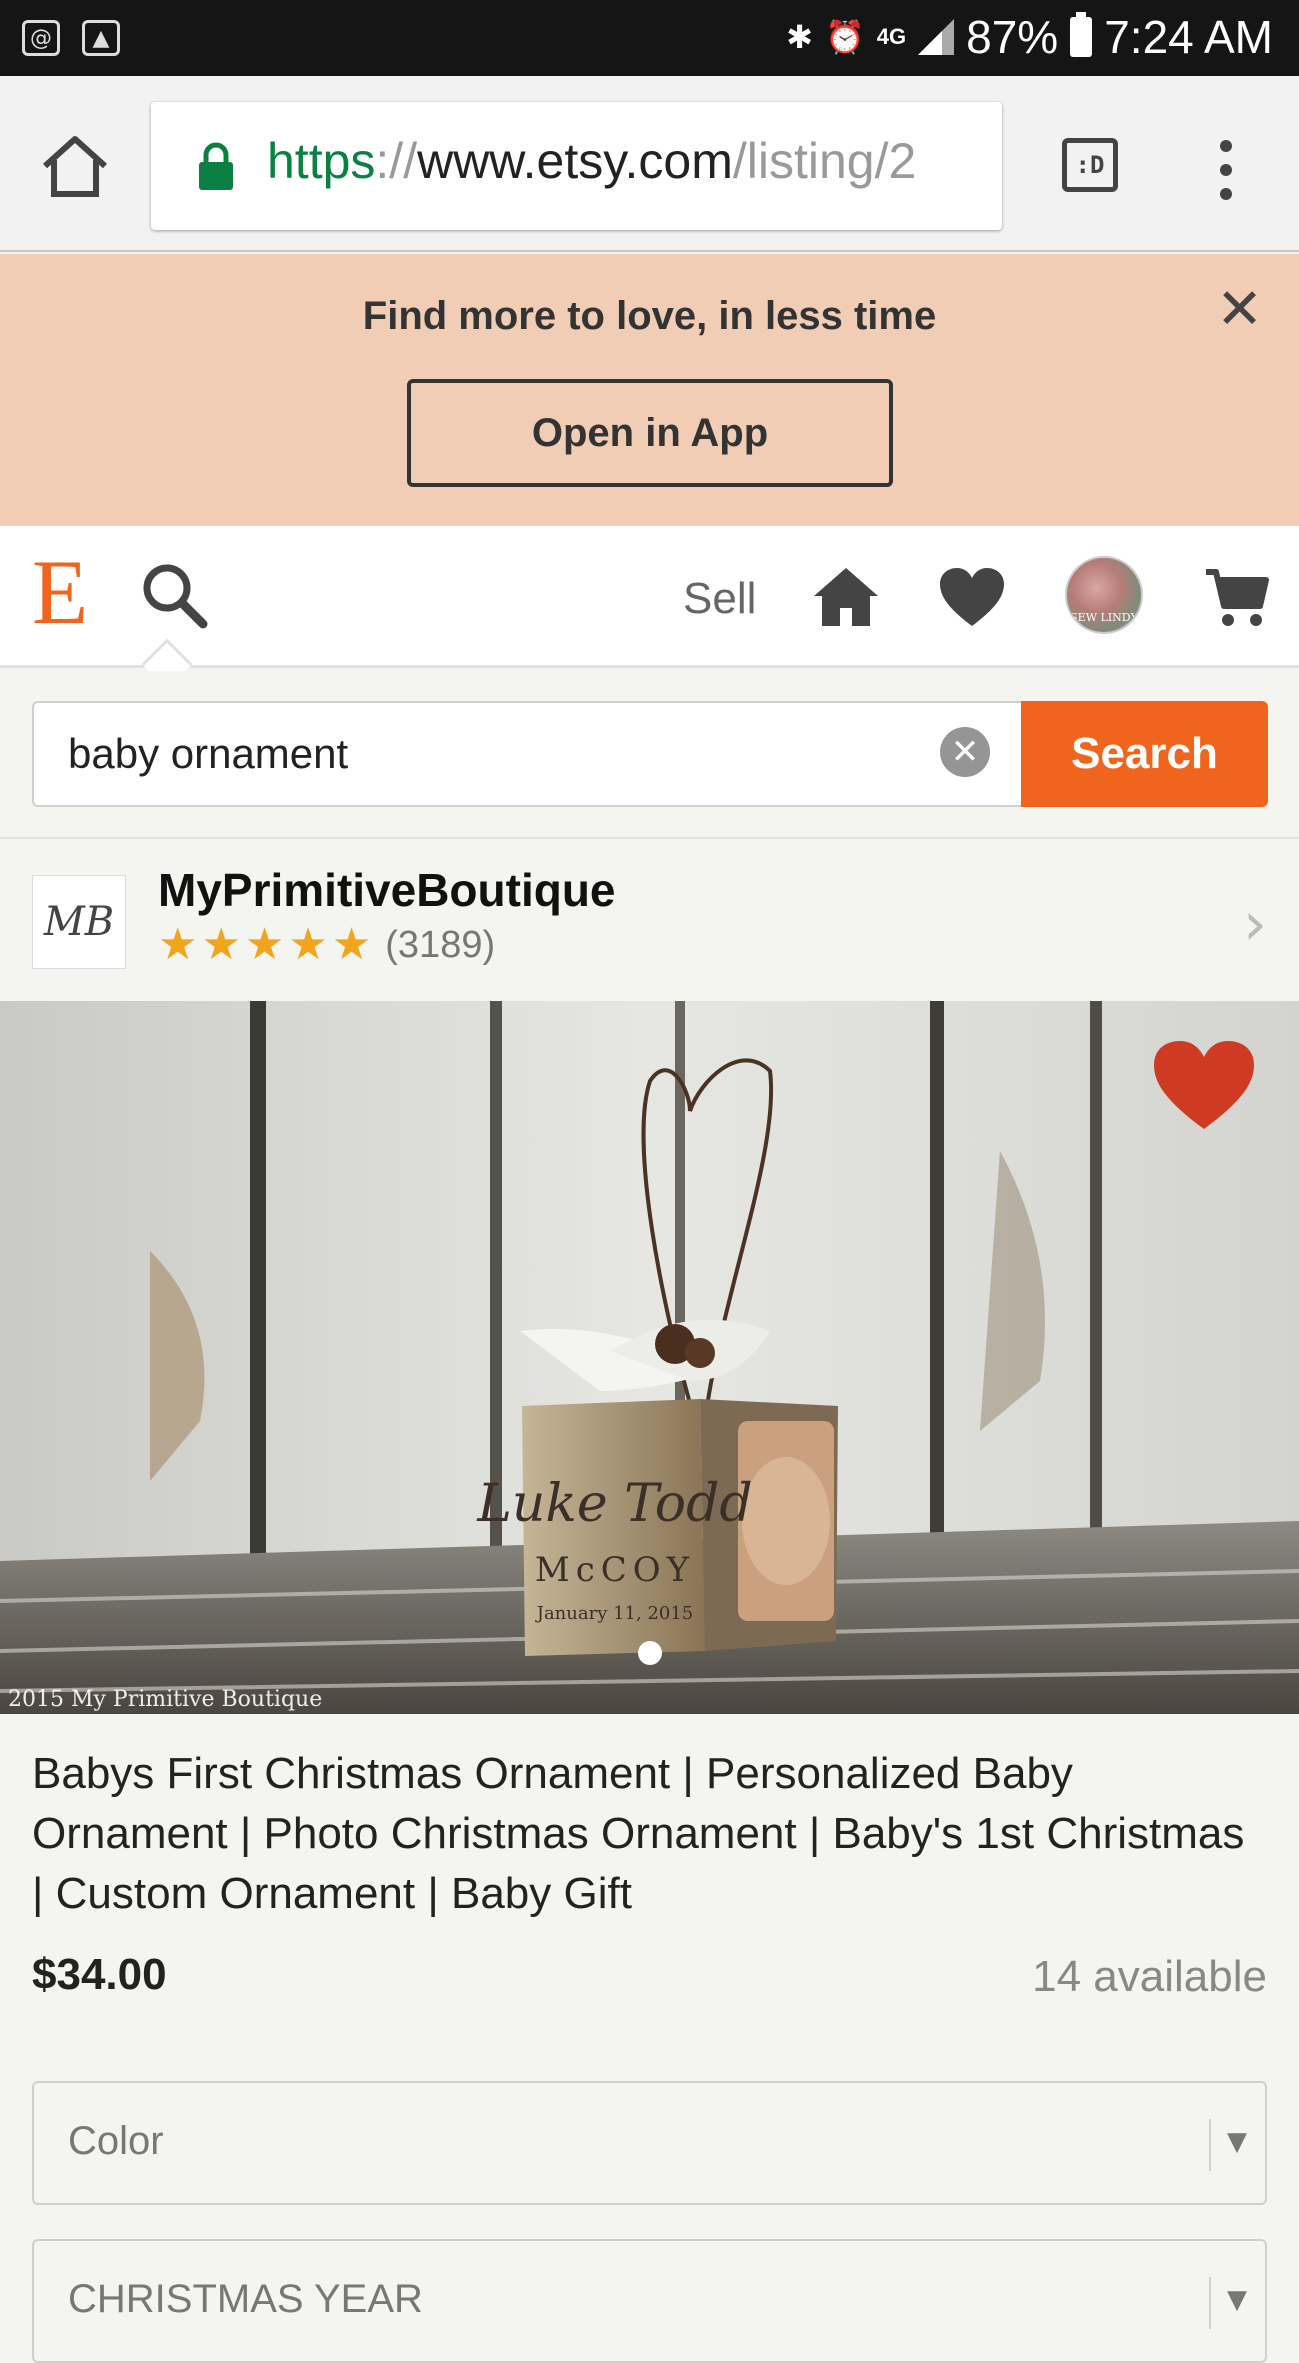  Describe the element at coordinates (1188, 37) in the screenshot. I see `clock: 7:24 AM` at that location.